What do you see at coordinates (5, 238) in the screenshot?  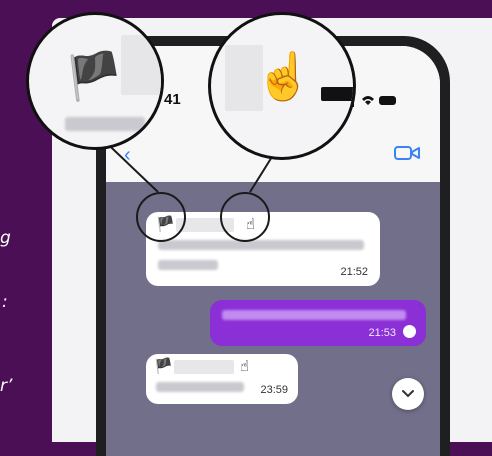 I see `side-text-1: g` at bounding box center [5, 238].